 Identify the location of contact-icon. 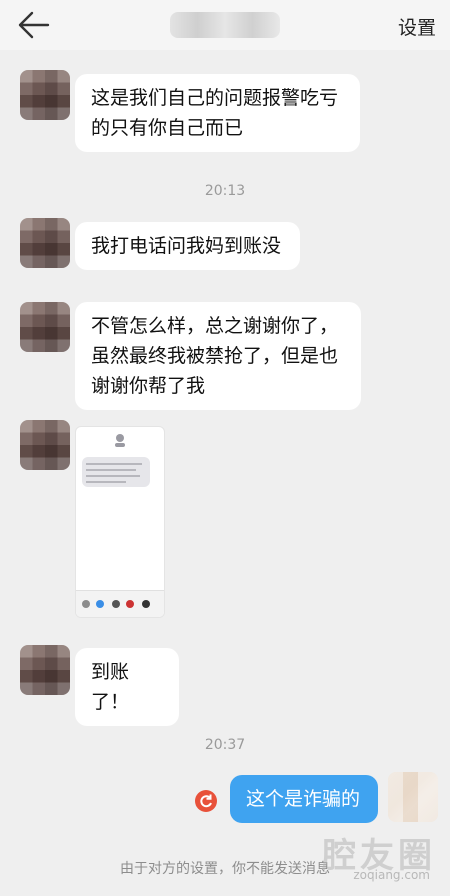
(120, 440).